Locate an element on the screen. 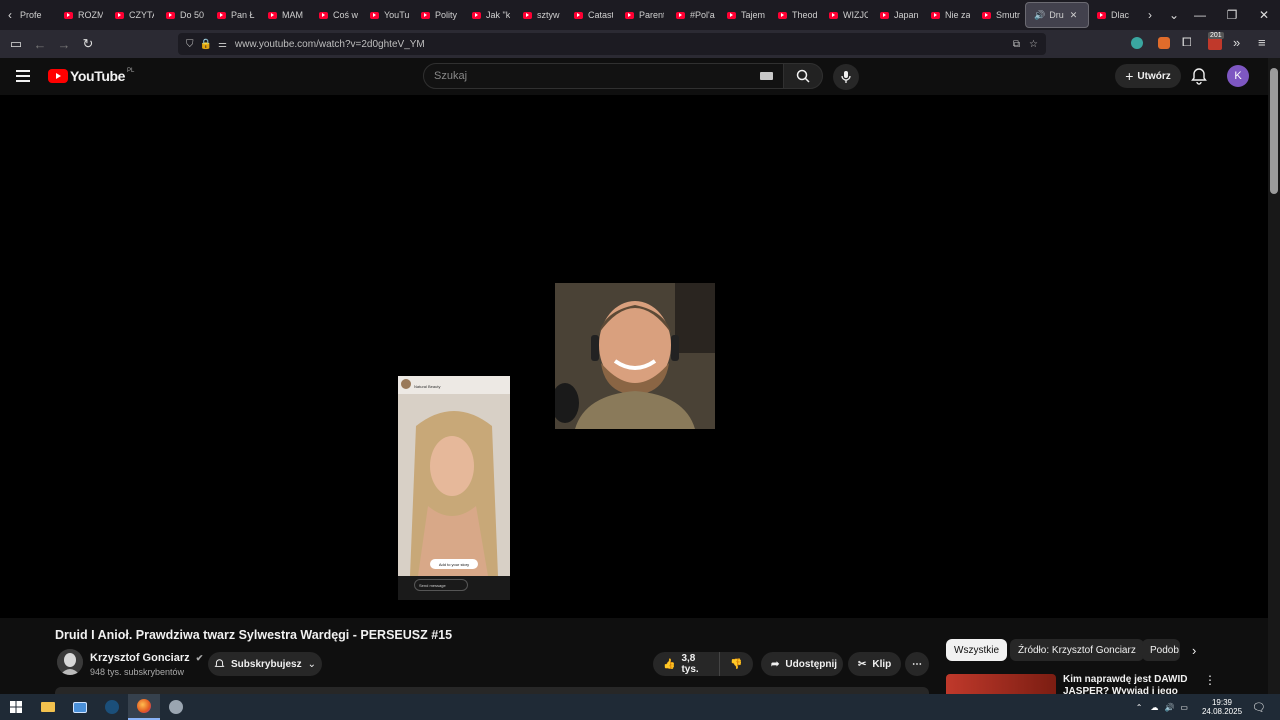  like-button: 👍 3,8 tys. is located at coordinates (686, 664).